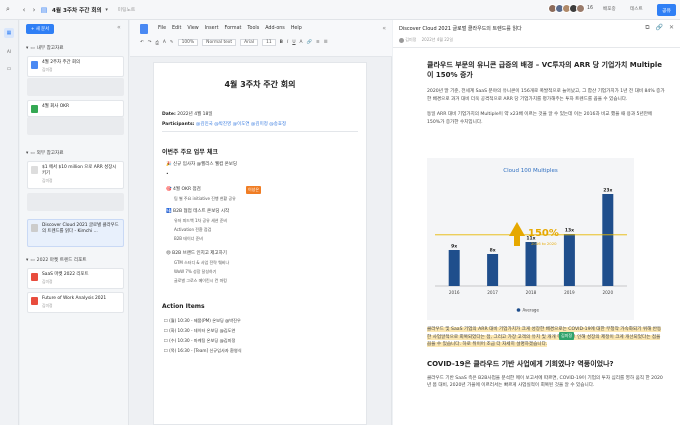 The image size is (680, 425). I want to click on print-icon: ⎙, so click(157, 43).